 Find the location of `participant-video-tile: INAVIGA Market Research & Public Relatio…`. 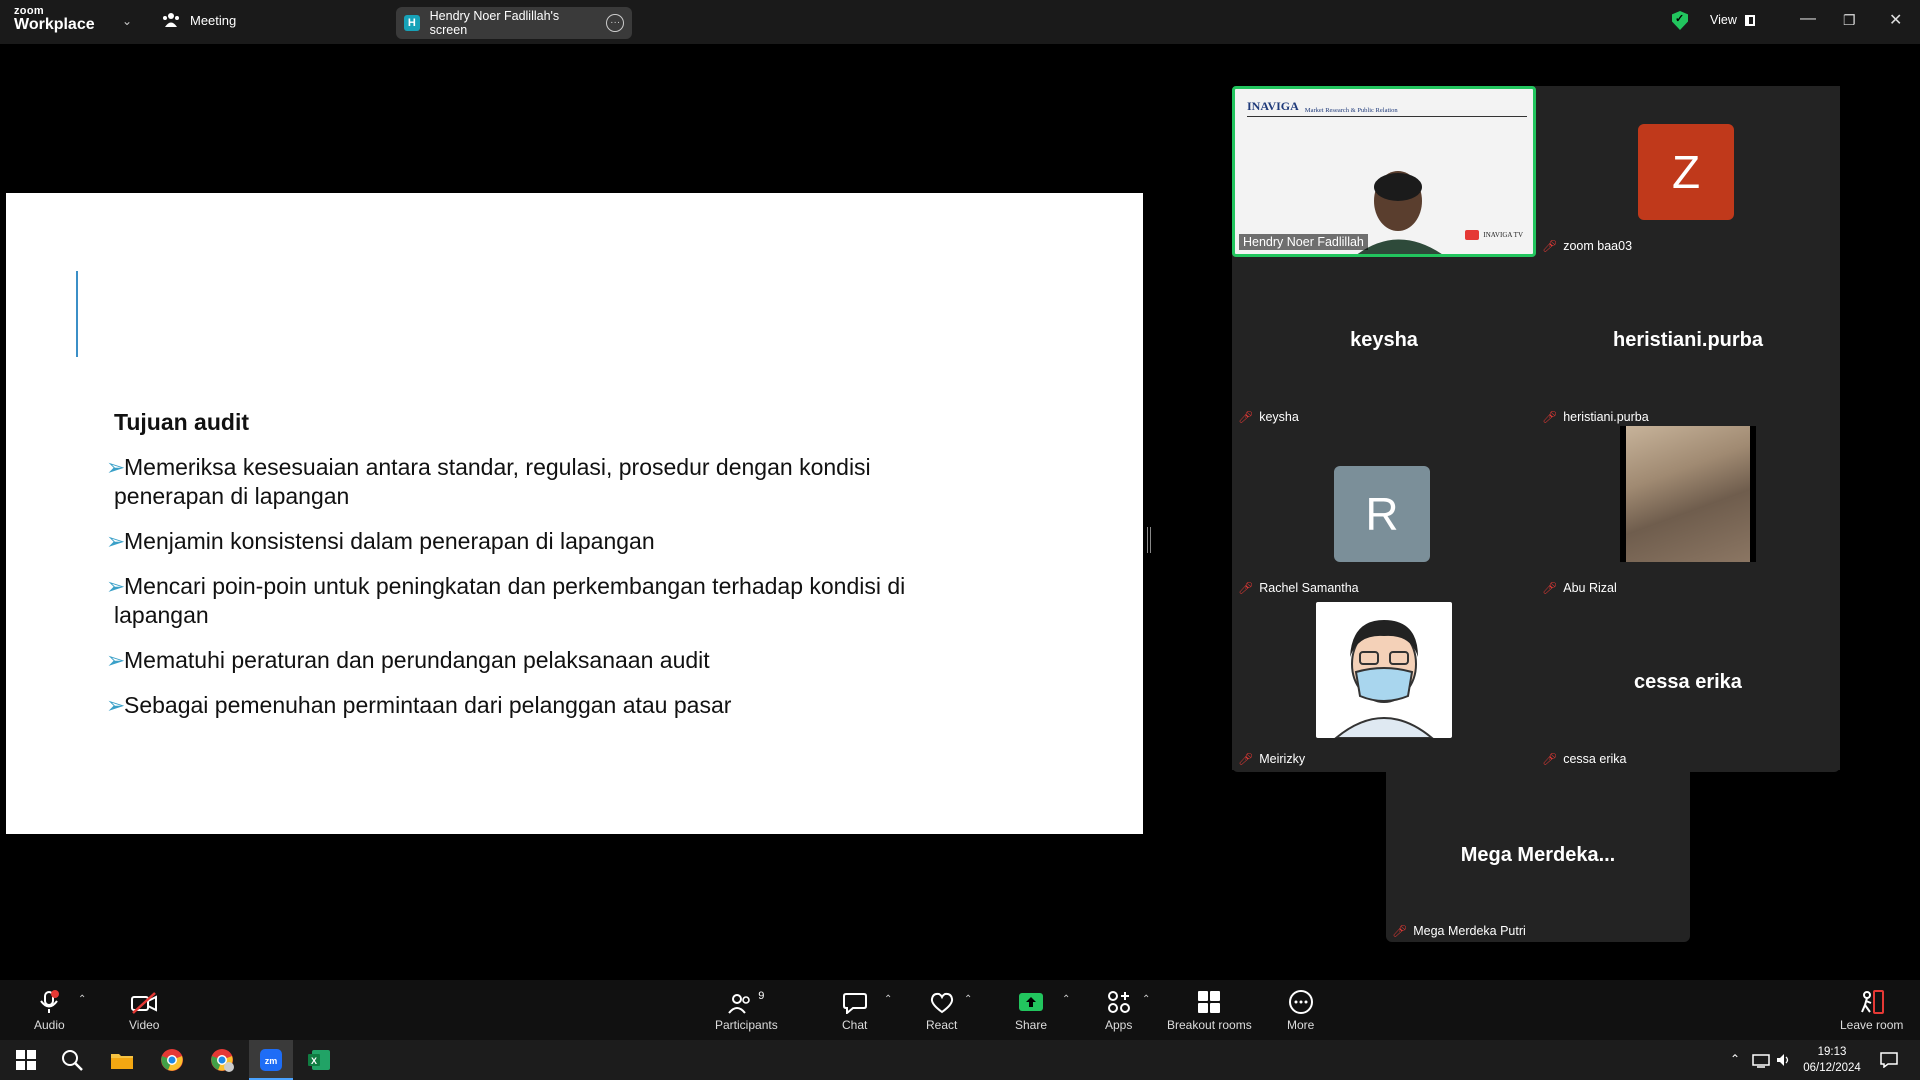

participant-video-tile: INAVIGA Market Research & Public Relatio… is located at coordinates (1384, 171).